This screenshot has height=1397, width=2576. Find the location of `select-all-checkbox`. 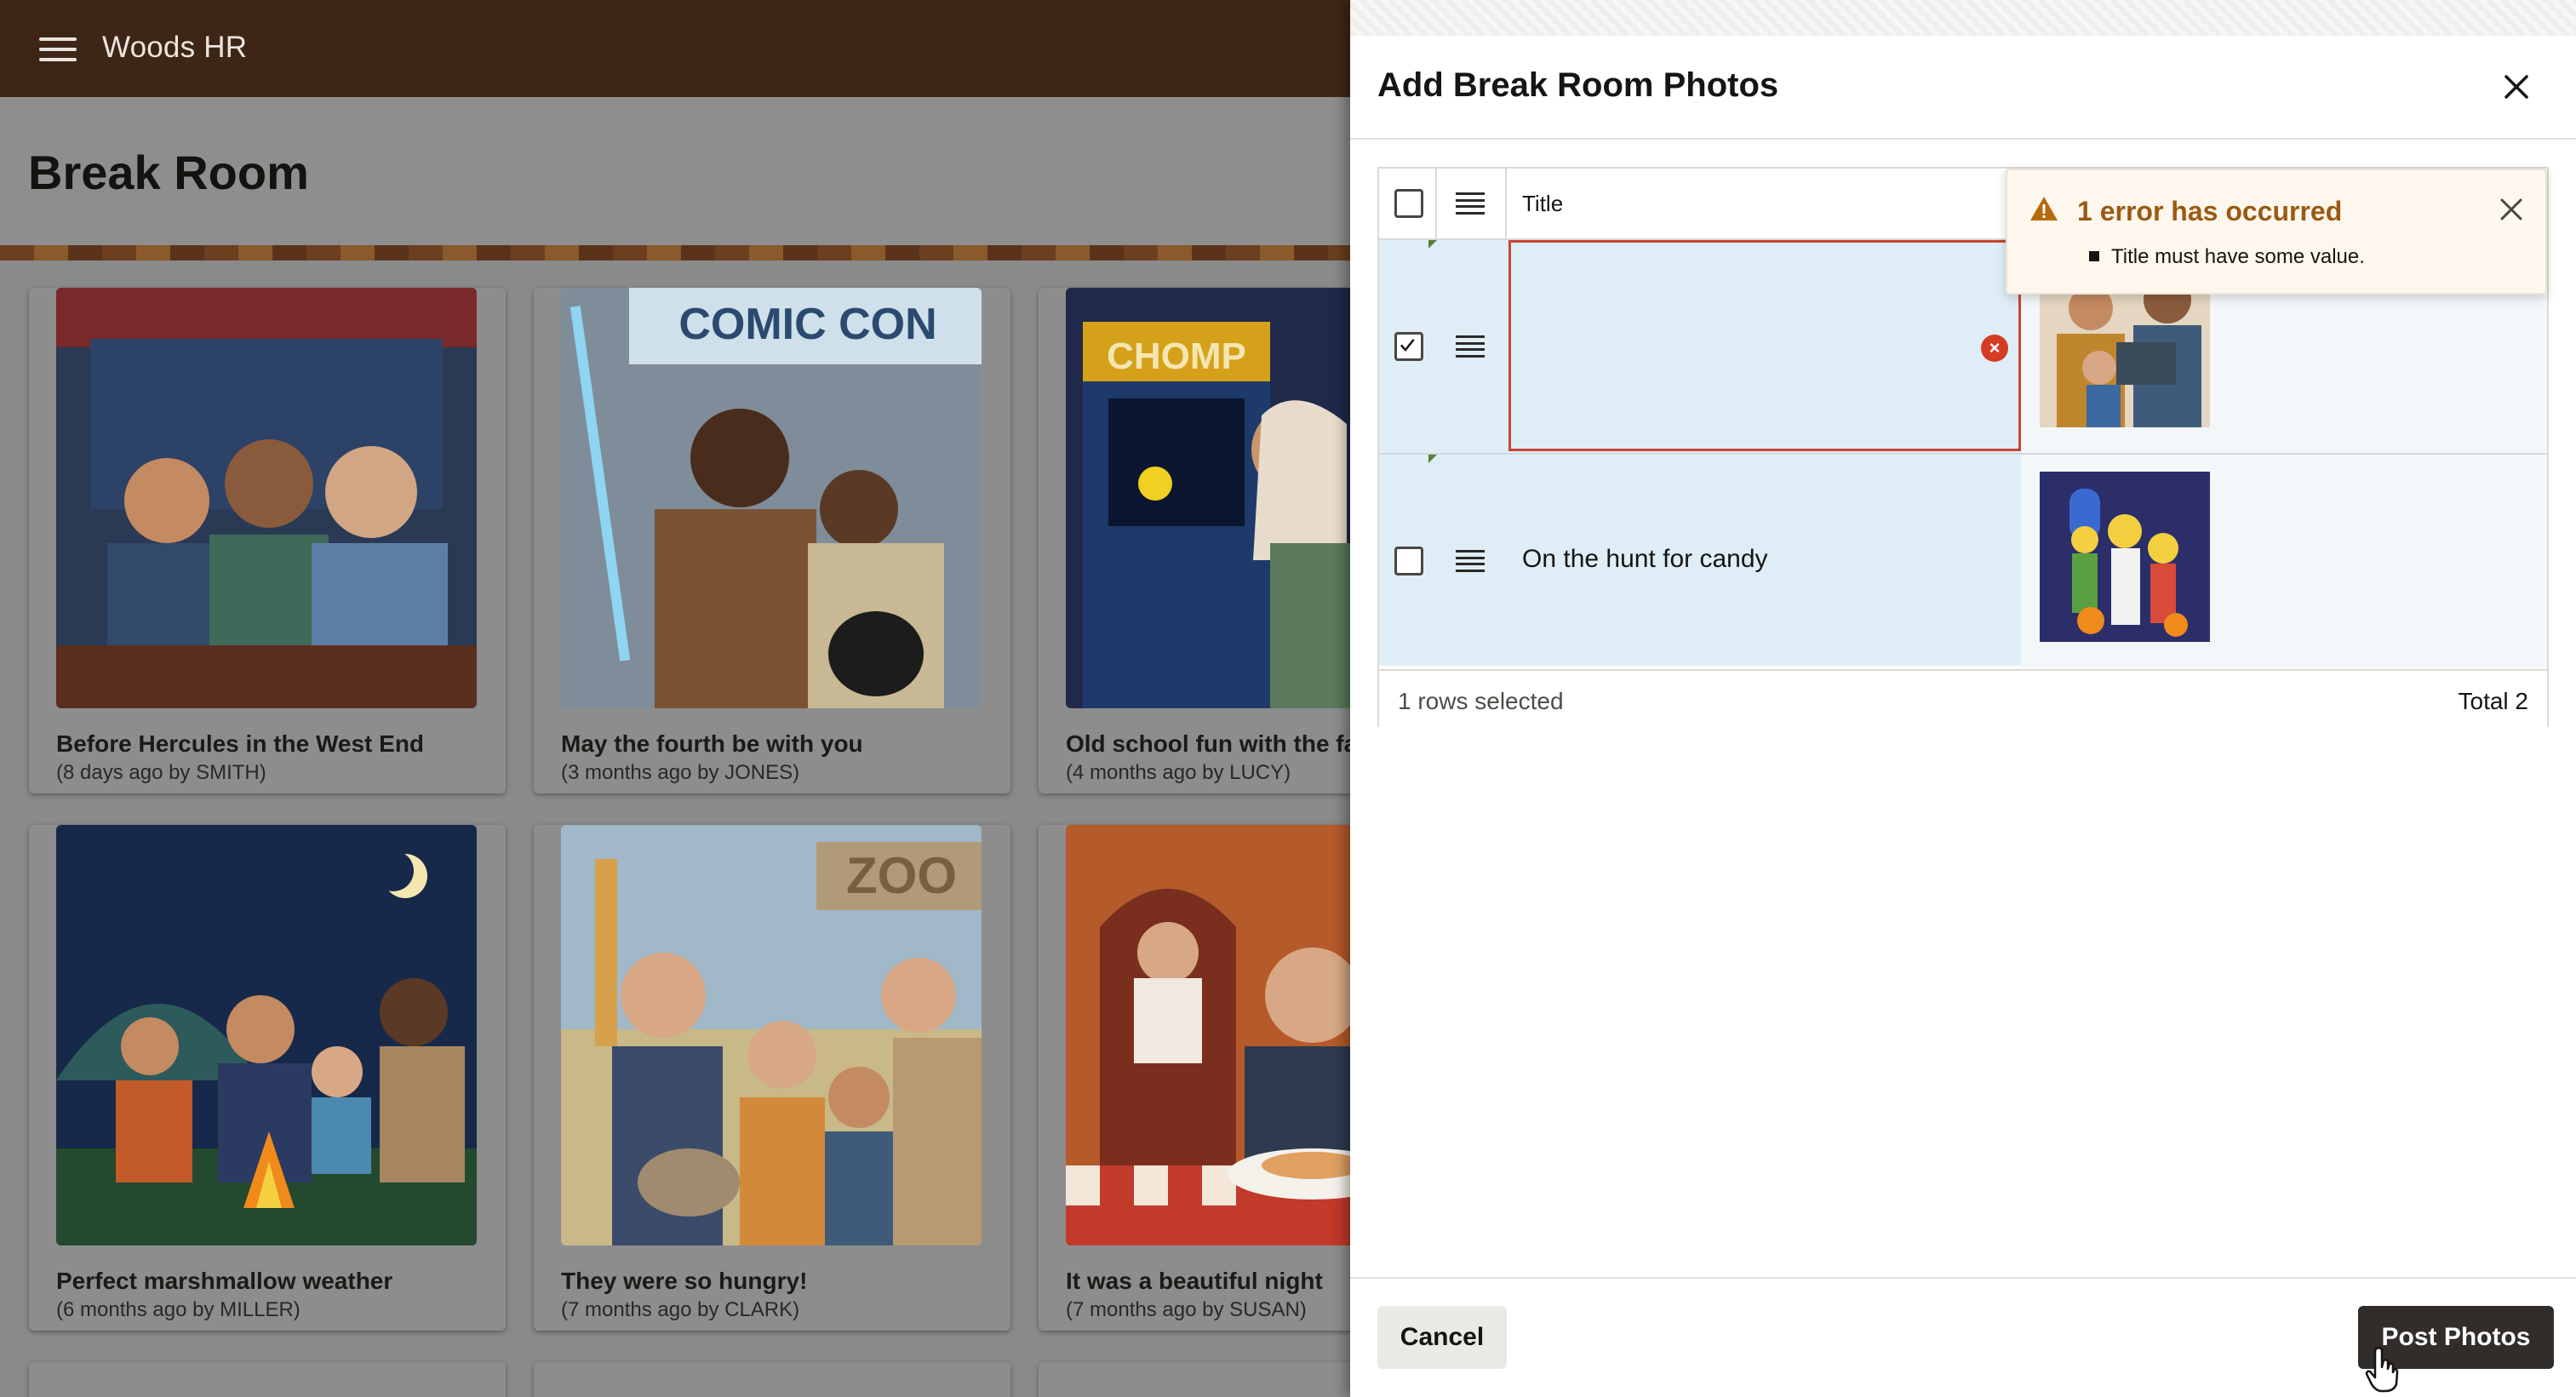

select-all-checkbox is located at coordinates (1408, 203).